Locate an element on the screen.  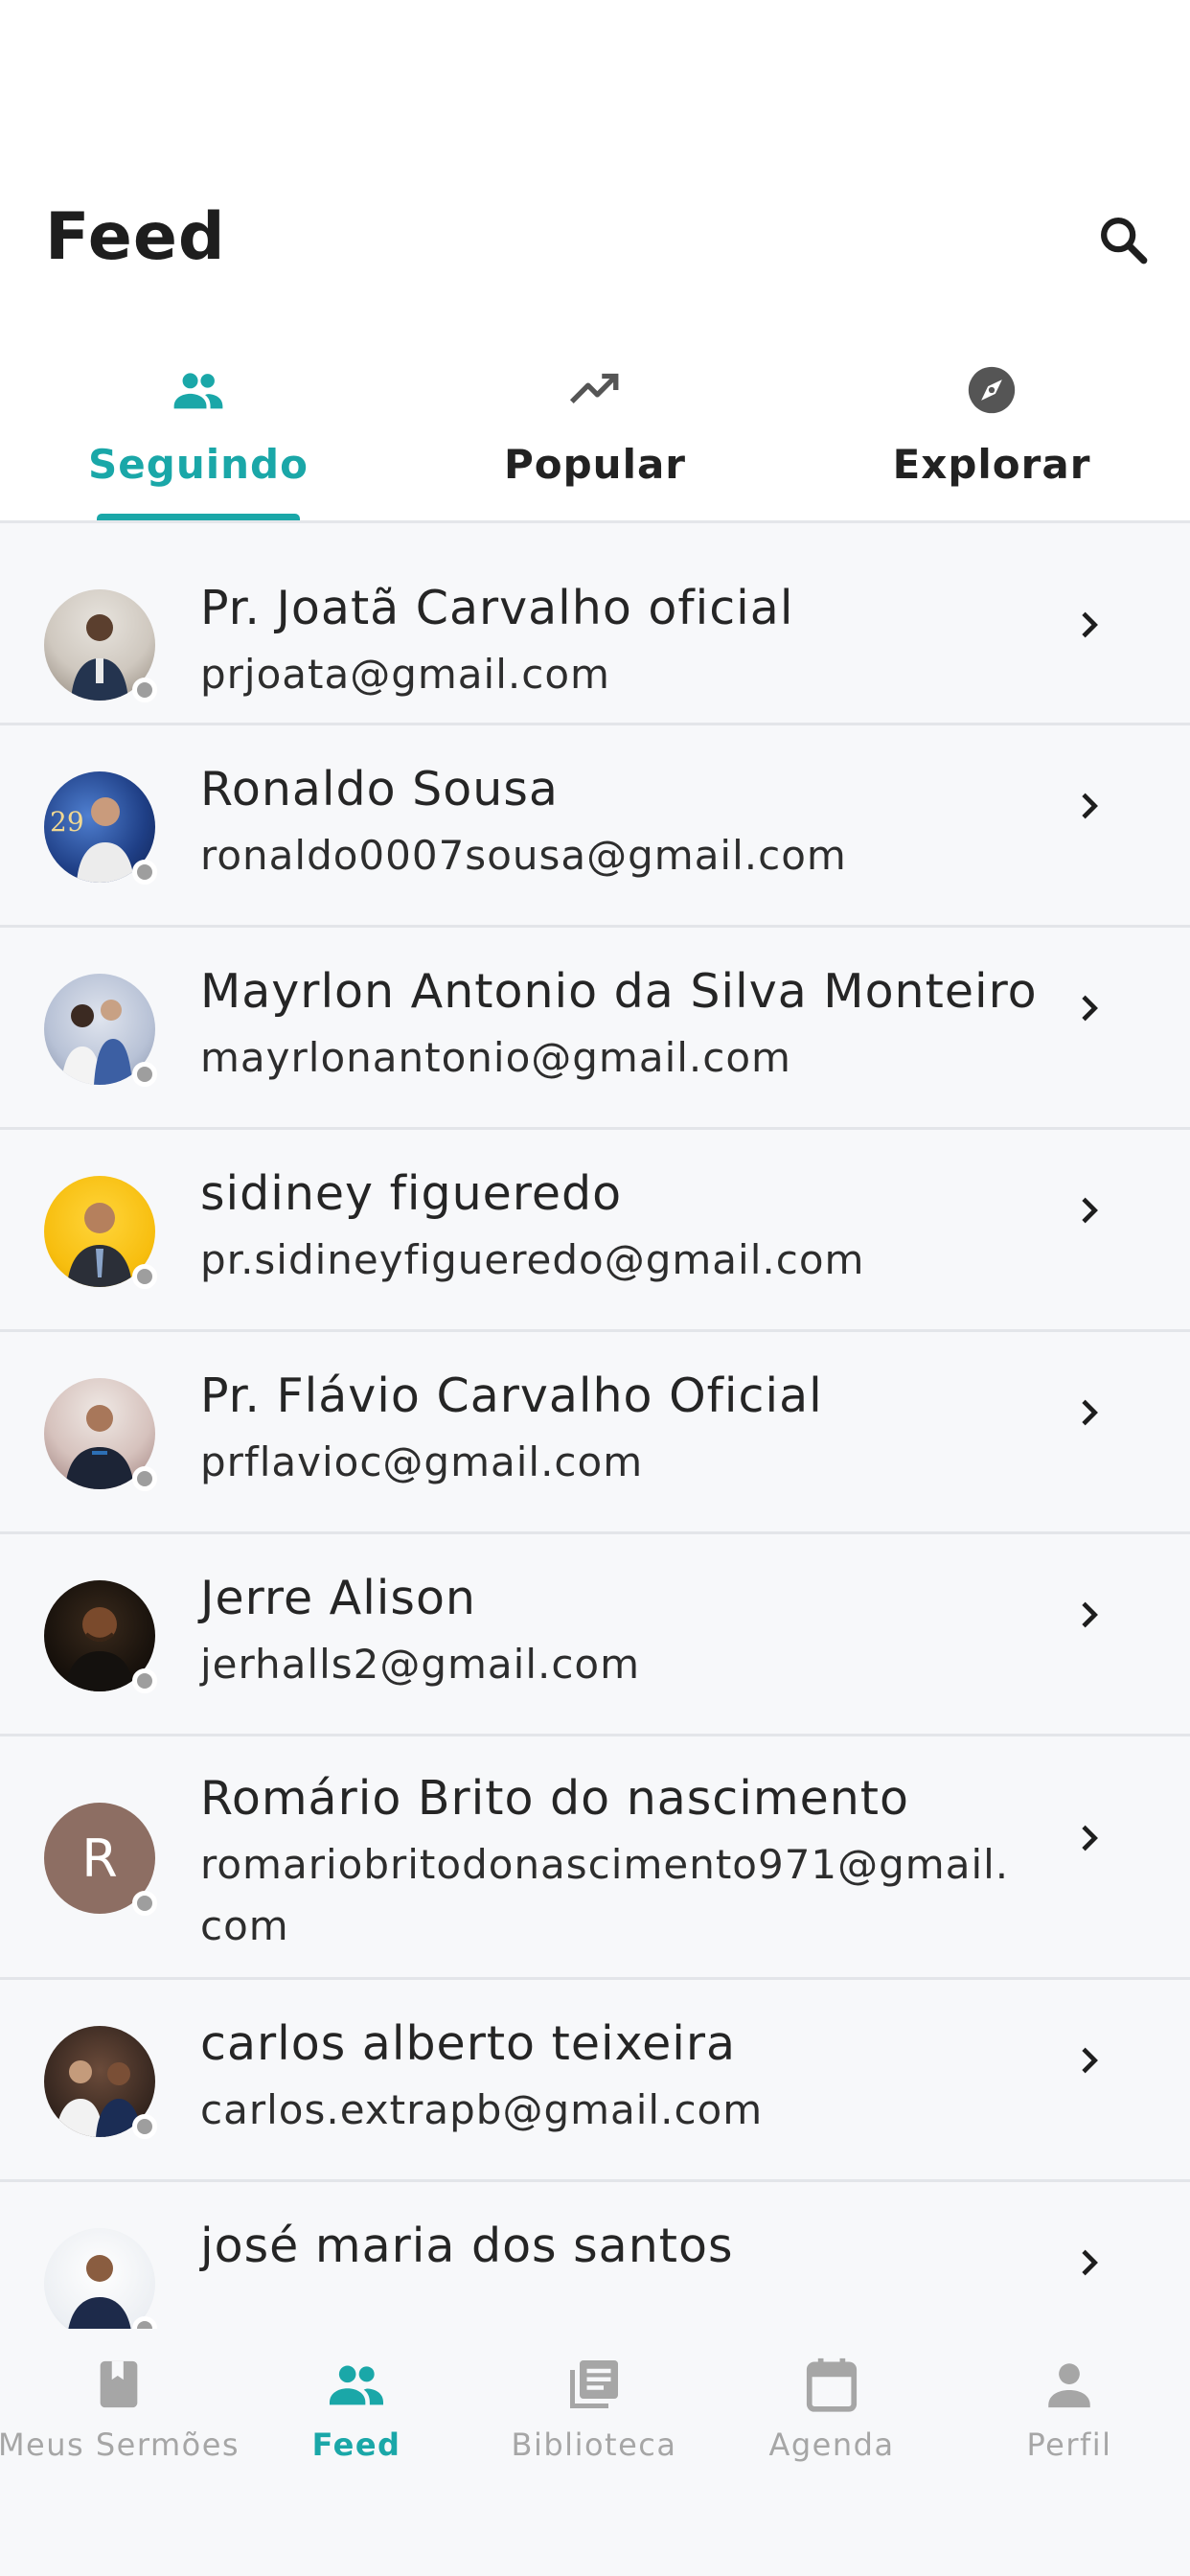
page-title: Feed is located at coordinates (136, 237).